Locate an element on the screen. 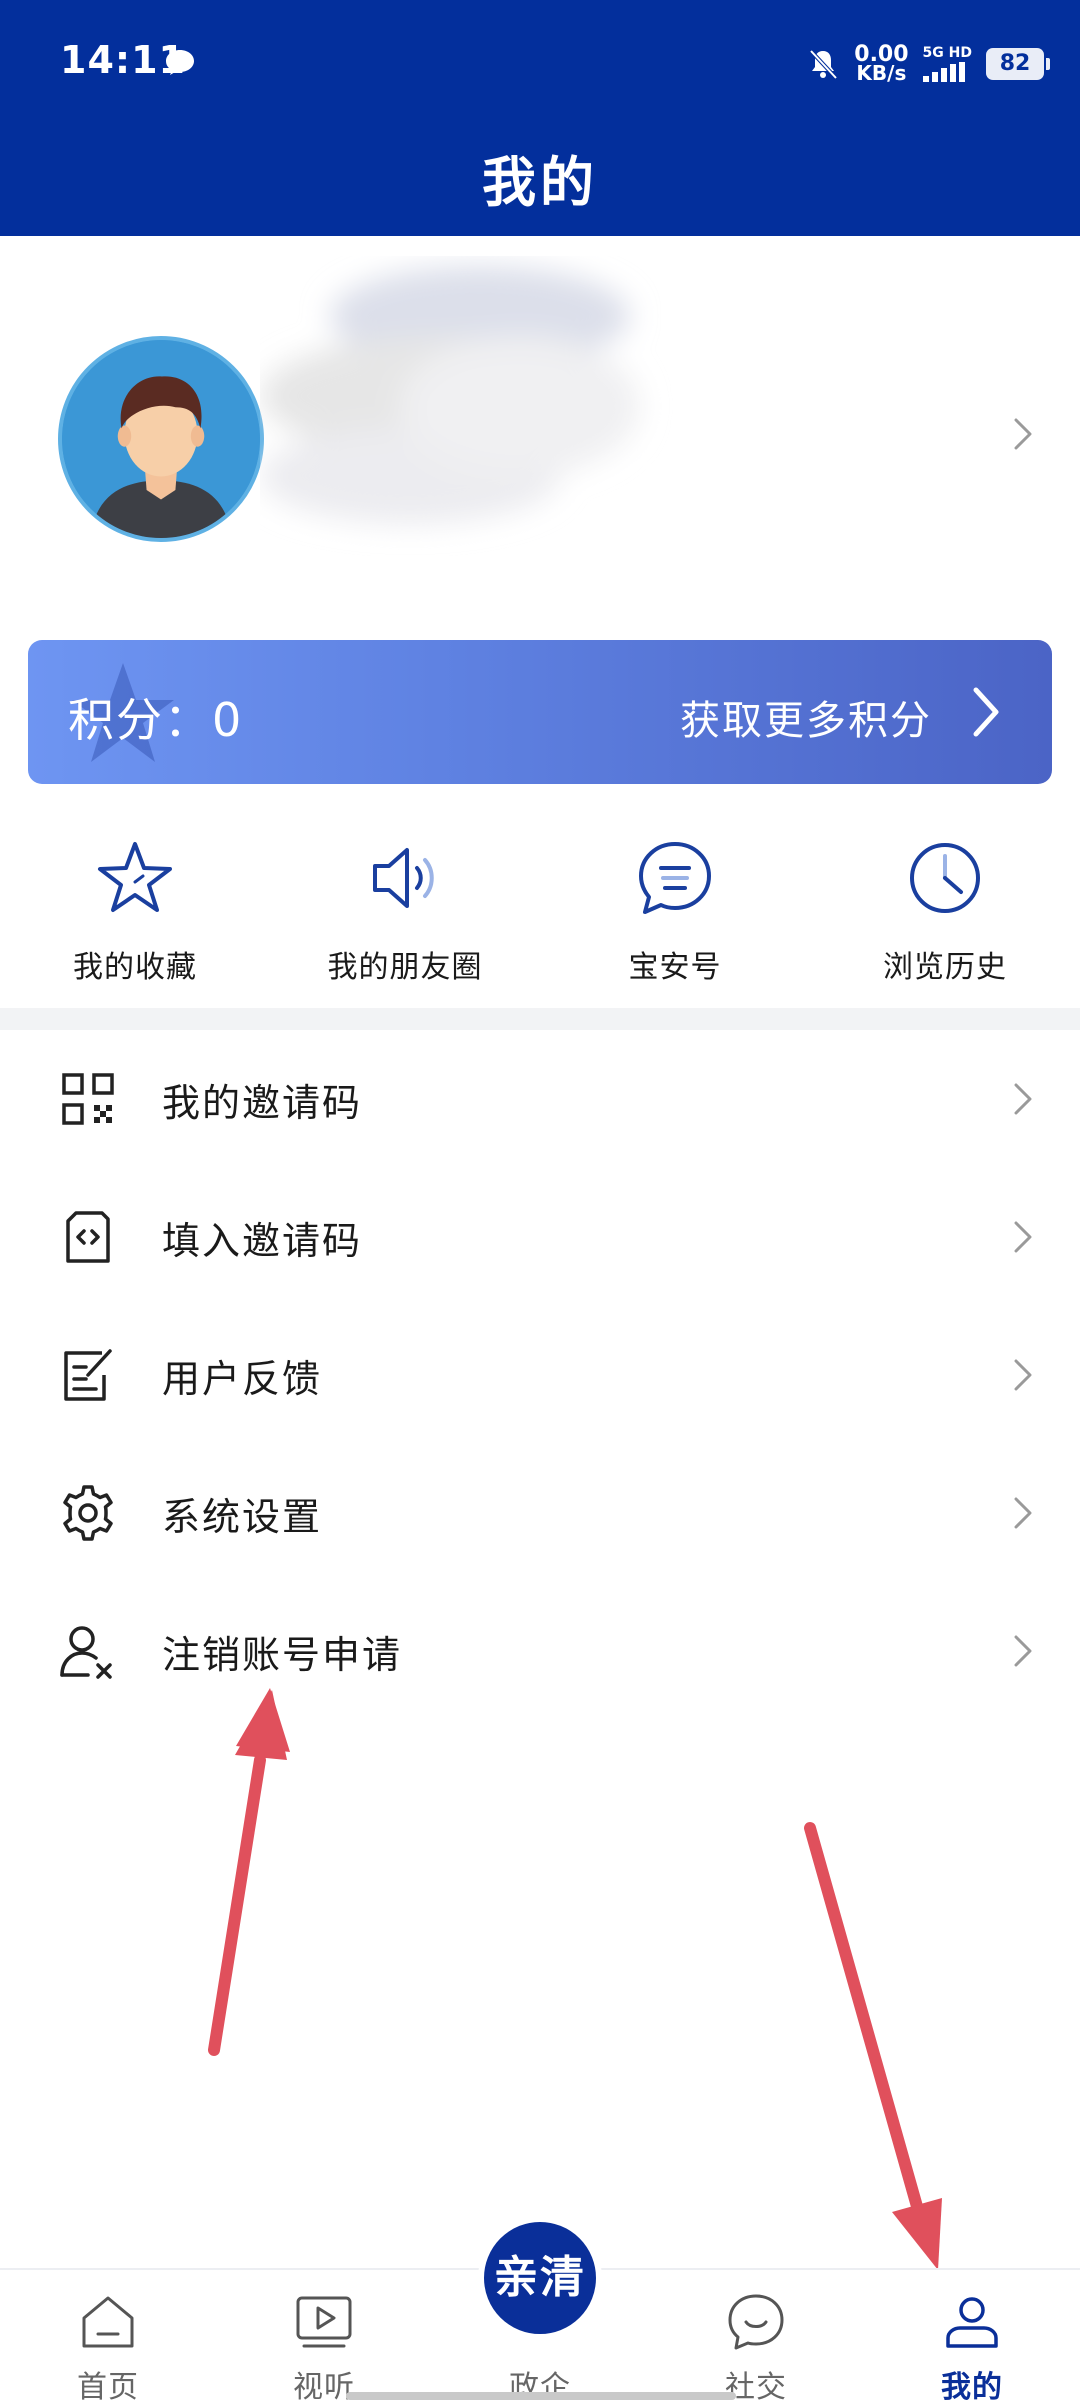  menu-item-enter-invite-code: 填入邀请码 is located at coordinates (540, 1237).